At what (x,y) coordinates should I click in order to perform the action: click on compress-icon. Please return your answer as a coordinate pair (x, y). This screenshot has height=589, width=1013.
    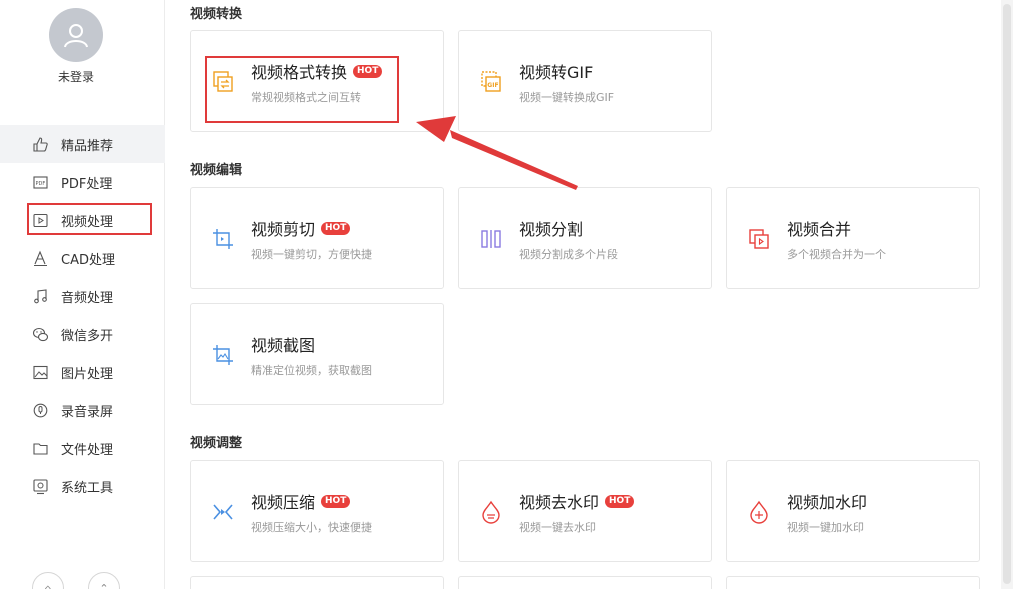
    Looking at the image, I should click on (223, 512).